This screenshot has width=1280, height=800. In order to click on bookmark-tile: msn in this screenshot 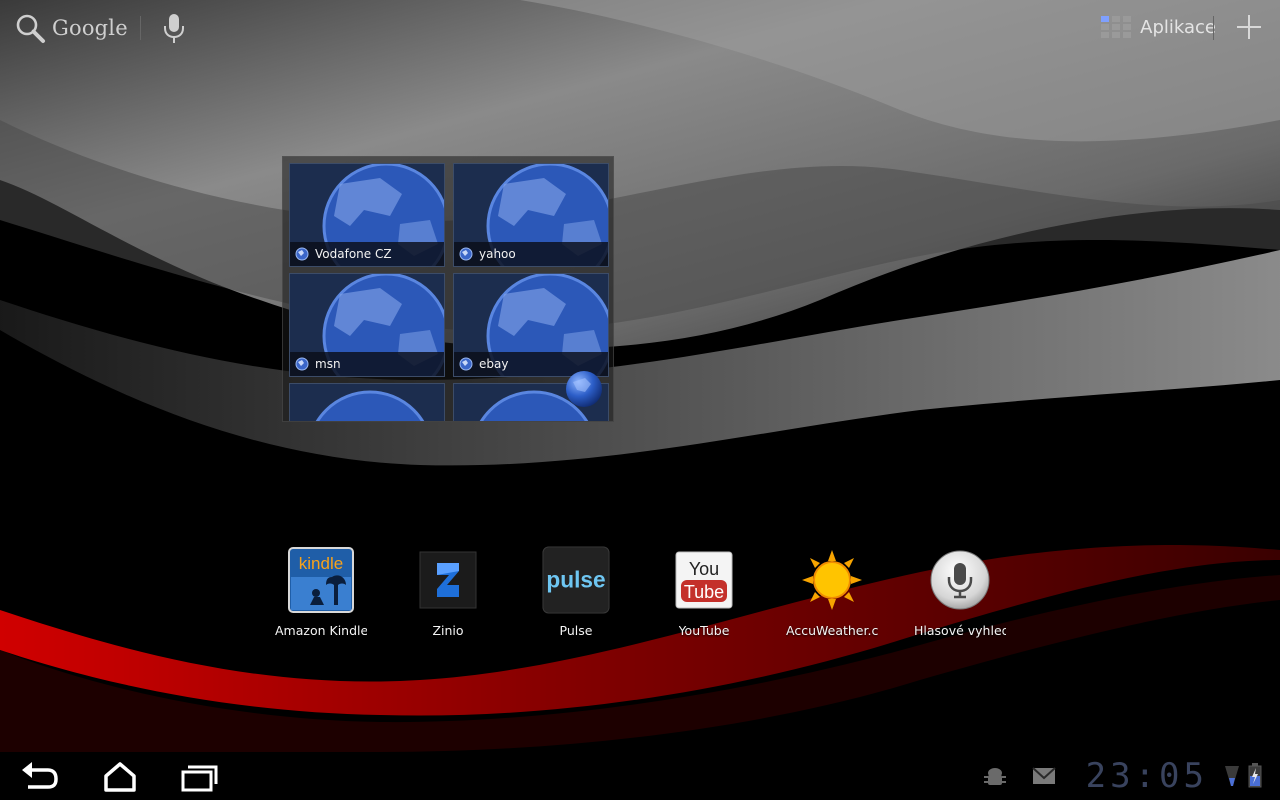, I will do `click(367, 325)`.